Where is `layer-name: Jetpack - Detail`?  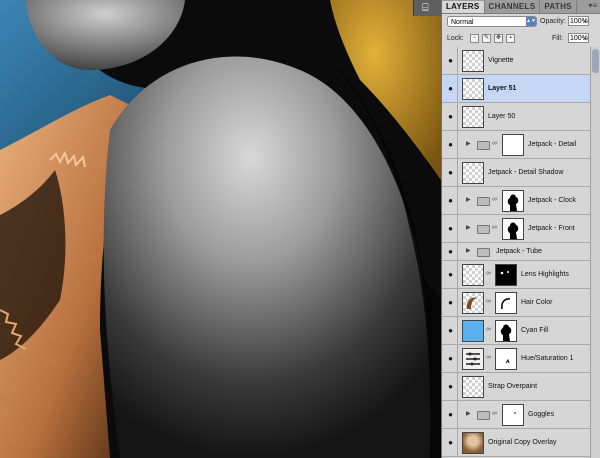 layer-name: Jetpack - Detail is located at coordinates (552, 145).